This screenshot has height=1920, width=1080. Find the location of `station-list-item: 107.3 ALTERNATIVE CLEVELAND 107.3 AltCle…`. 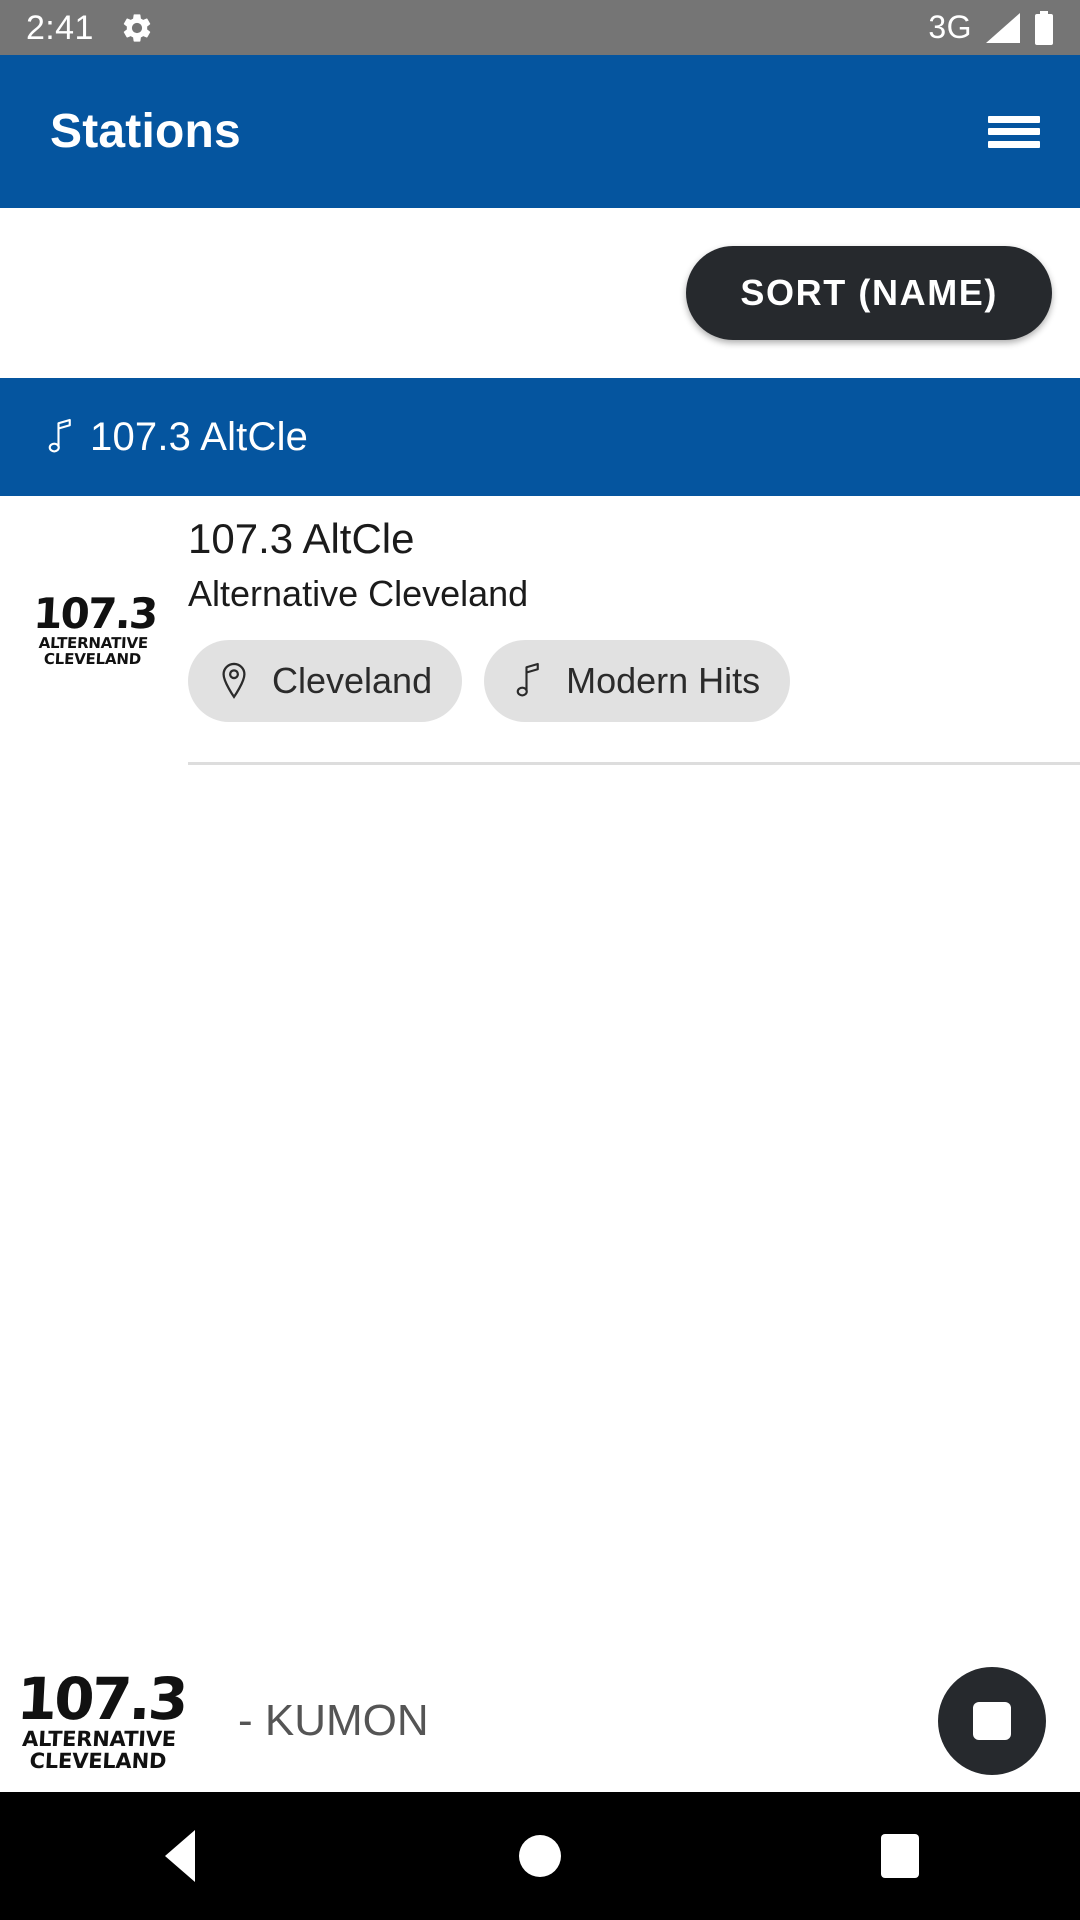

station-list-item: 107.3 ALTERNATIVE CLEVELAND 107.3 AltCle… is located at coordinates (540, 630).